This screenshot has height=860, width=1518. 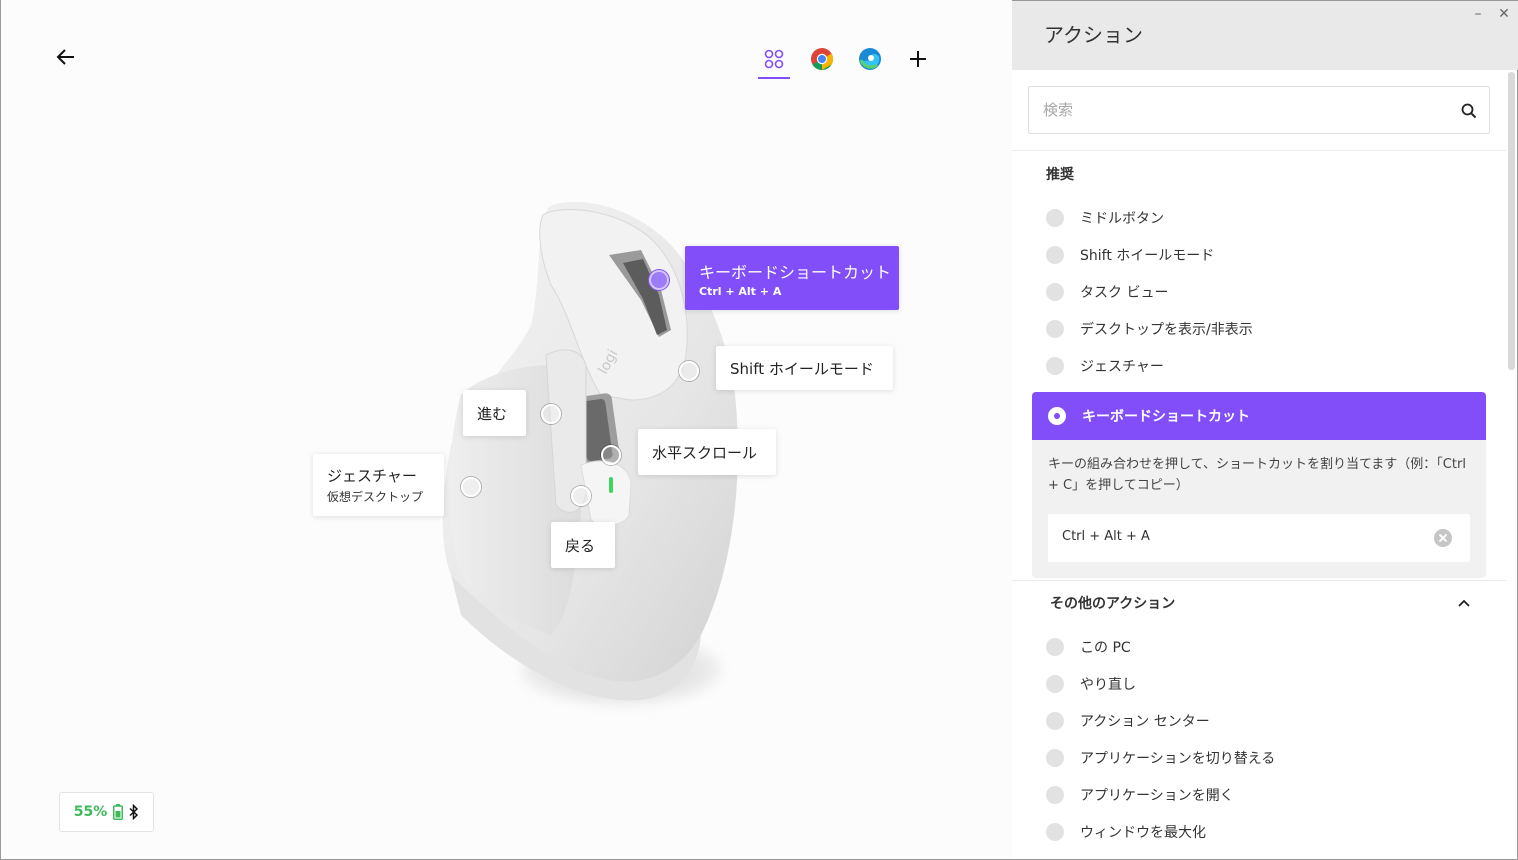 What do you see at coordinates (1478, 15) in the screenshot?
I see `minimize-button: –` at bounding box center [1478, 15].